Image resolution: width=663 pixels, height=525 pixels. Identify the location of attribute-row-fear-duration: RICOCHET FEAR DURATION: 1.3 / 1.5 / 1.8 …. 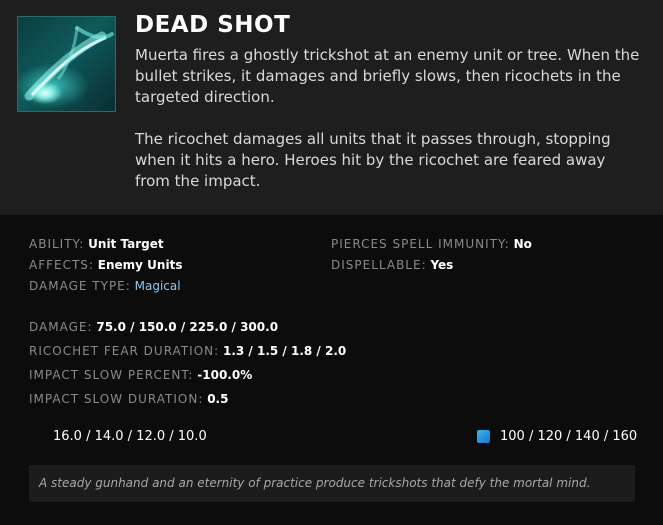
(187, 351).